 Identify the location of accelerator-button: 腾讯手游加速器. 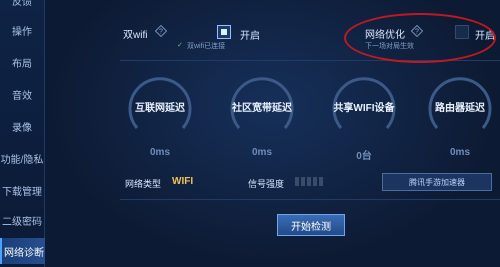
(437, 182).